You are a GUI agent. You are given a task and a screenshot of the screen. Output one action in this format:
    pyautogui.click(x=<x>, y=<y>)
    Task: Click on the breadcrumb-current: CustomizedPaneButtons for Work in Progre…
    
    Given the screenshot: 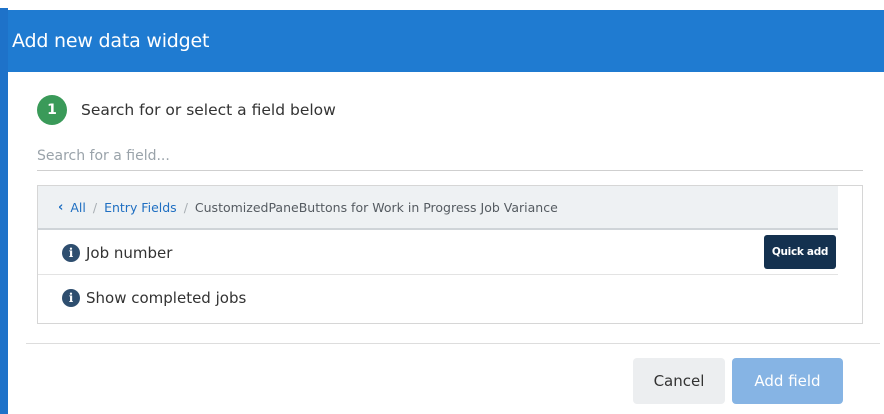 What is the action you would take?
    pyautogui.click(x=376, y=207)
    